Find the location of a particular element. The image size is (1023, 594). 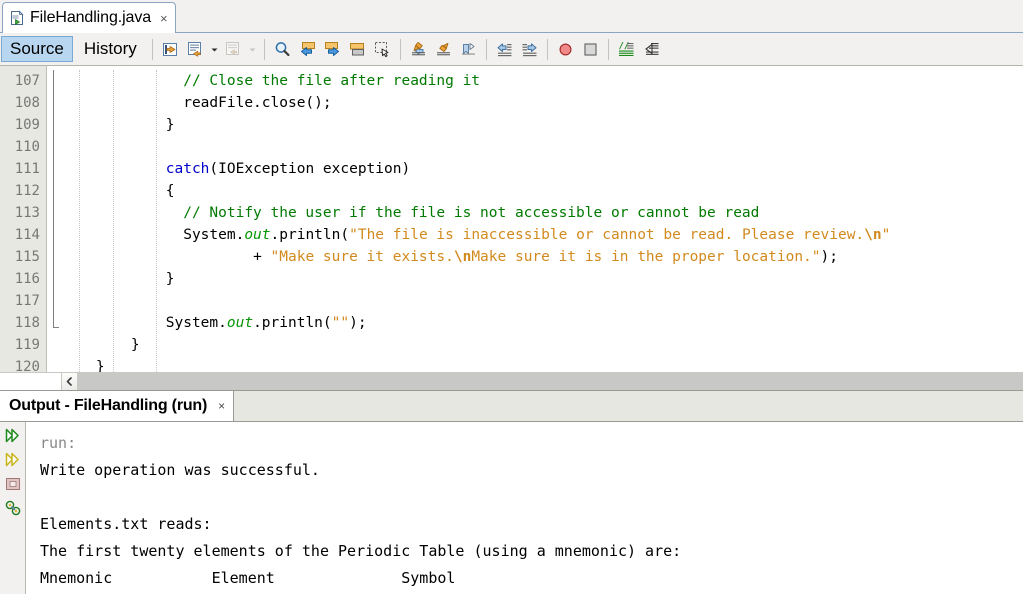

line-number: 114 is located at coordinates (27, 235).